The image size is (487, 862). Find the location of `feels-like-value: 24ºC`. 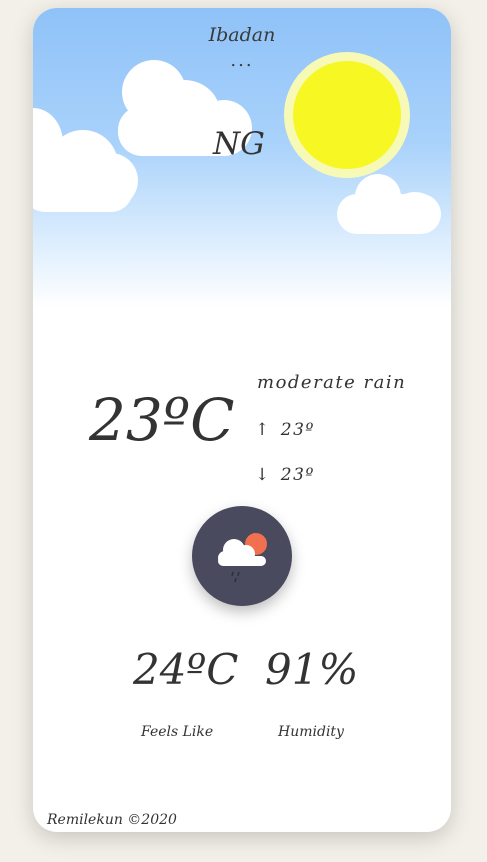

feels-like-value: 24ºC is located at coordinates (186, 669).